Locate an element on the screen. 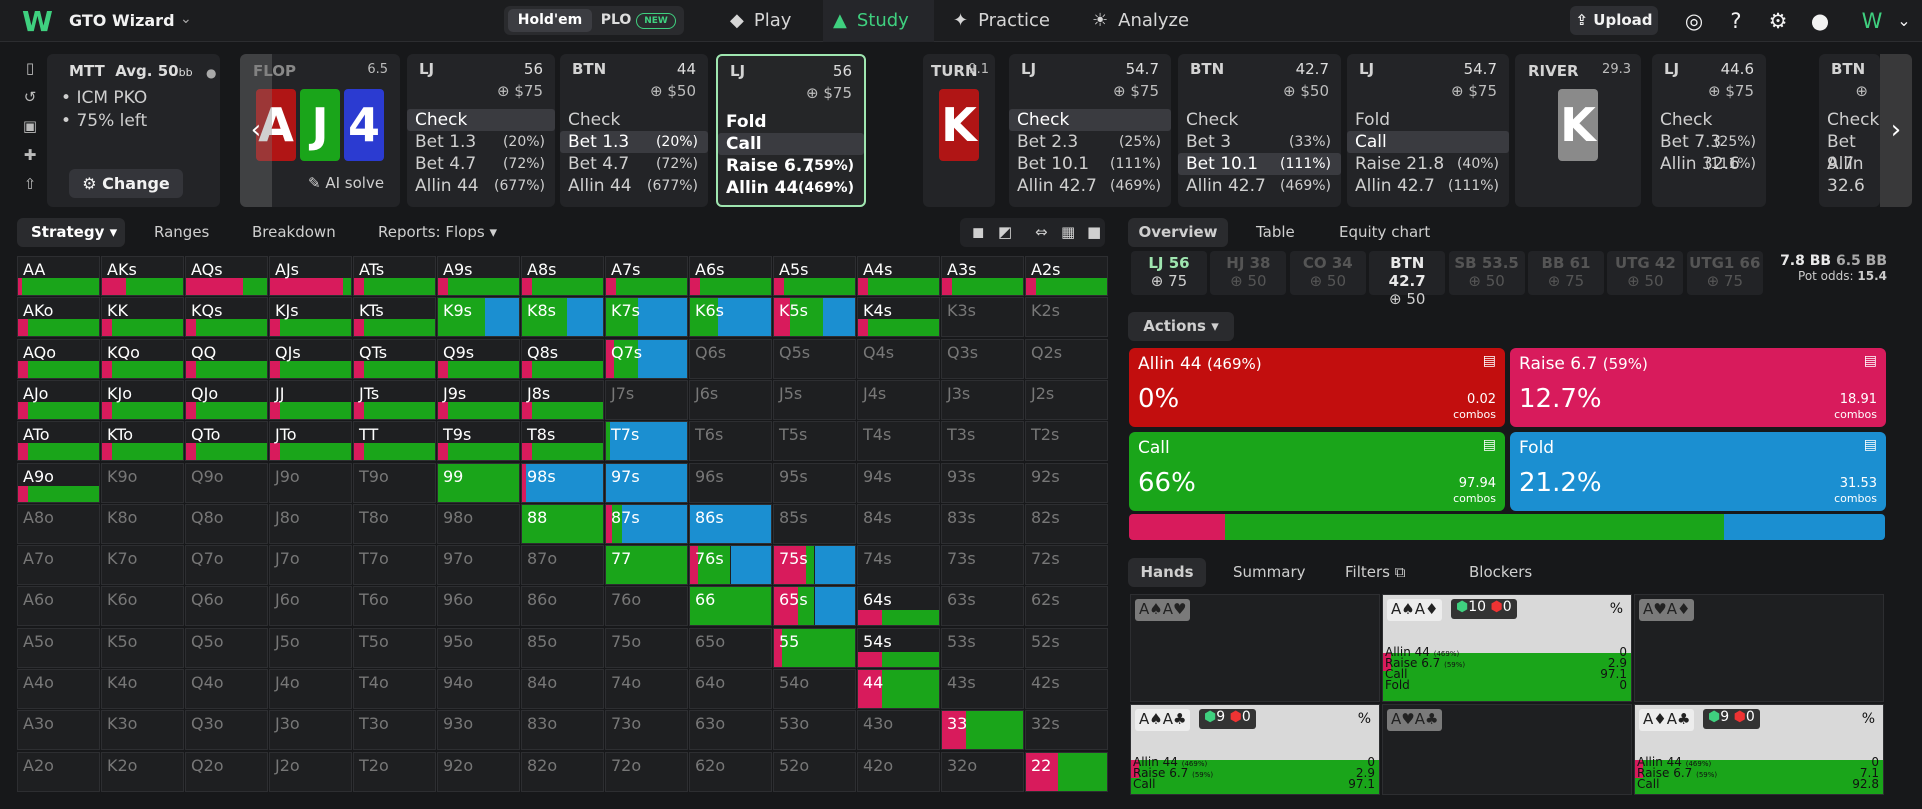 This screenshot has width=1922, height=809. hand-cell: 94s is located at coordinates (898, 482).